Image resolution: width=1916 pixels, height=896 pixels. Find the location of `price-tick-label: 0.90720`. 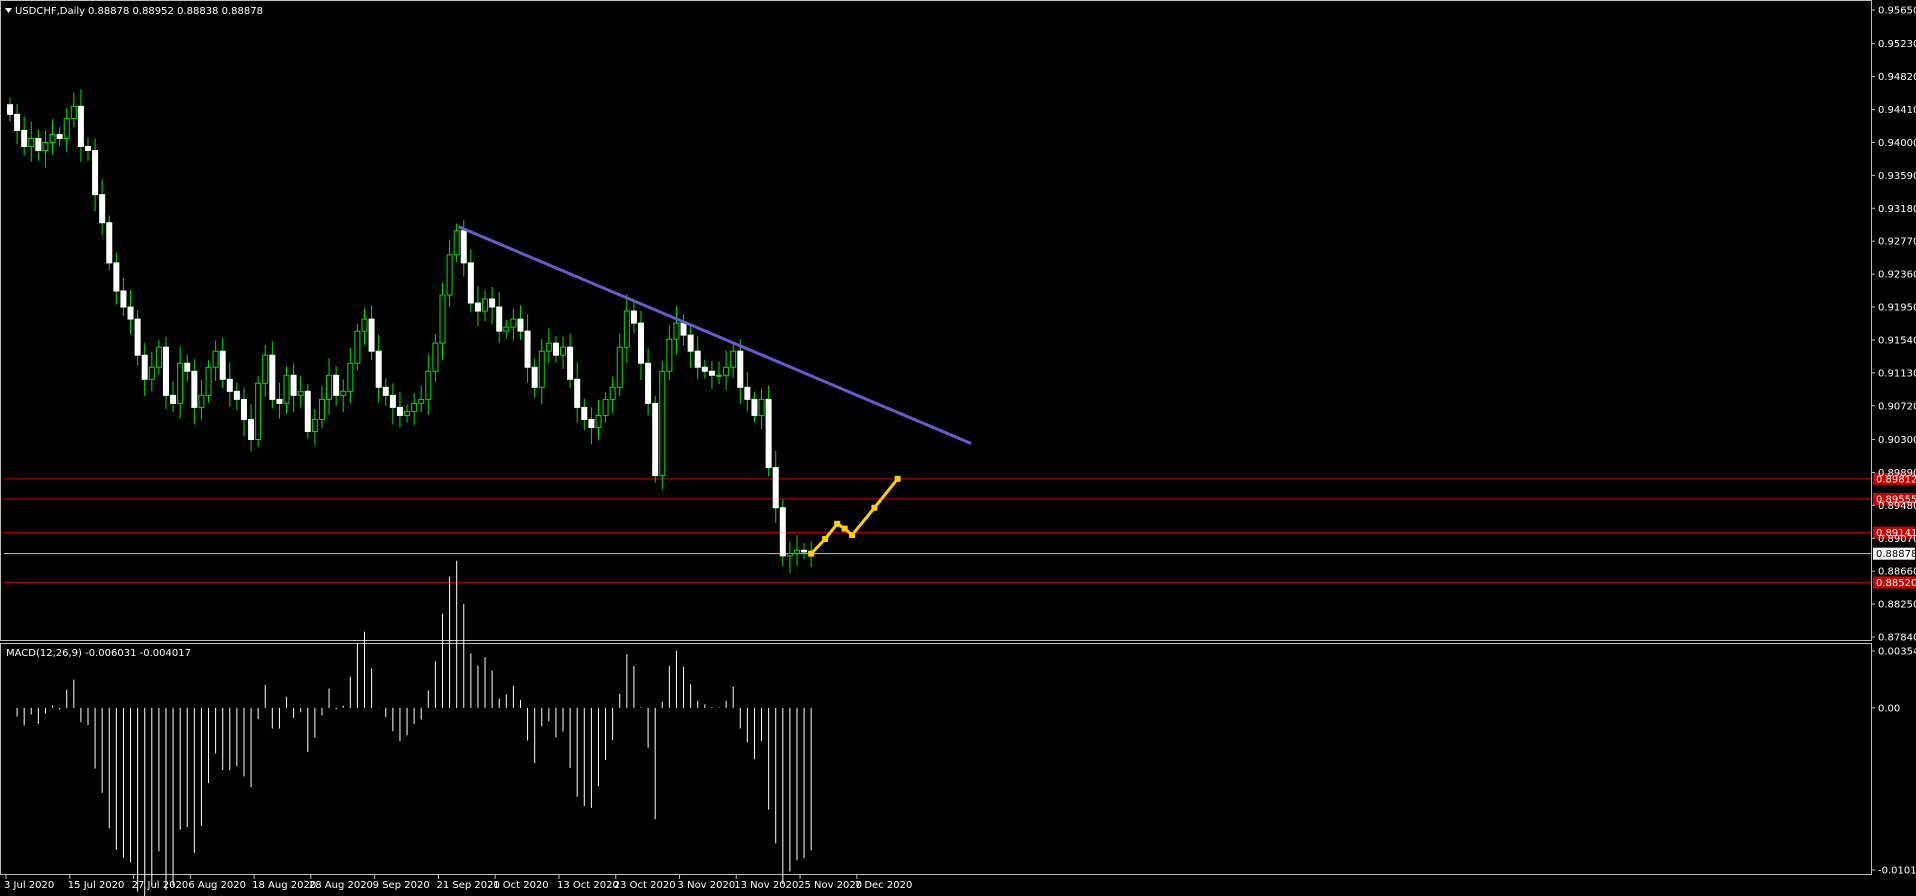

price-tick-label: 0.90720 is located at coordinates (1897, 406).